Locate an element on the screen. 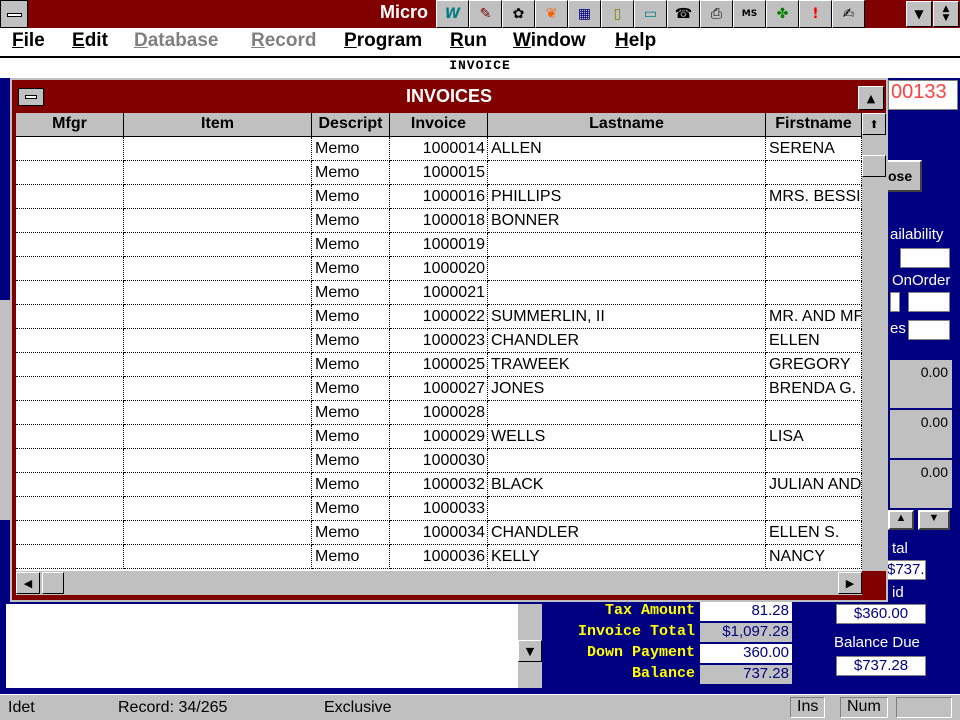  cell-invoice: 1000033 is located at coordinates (439, 509).